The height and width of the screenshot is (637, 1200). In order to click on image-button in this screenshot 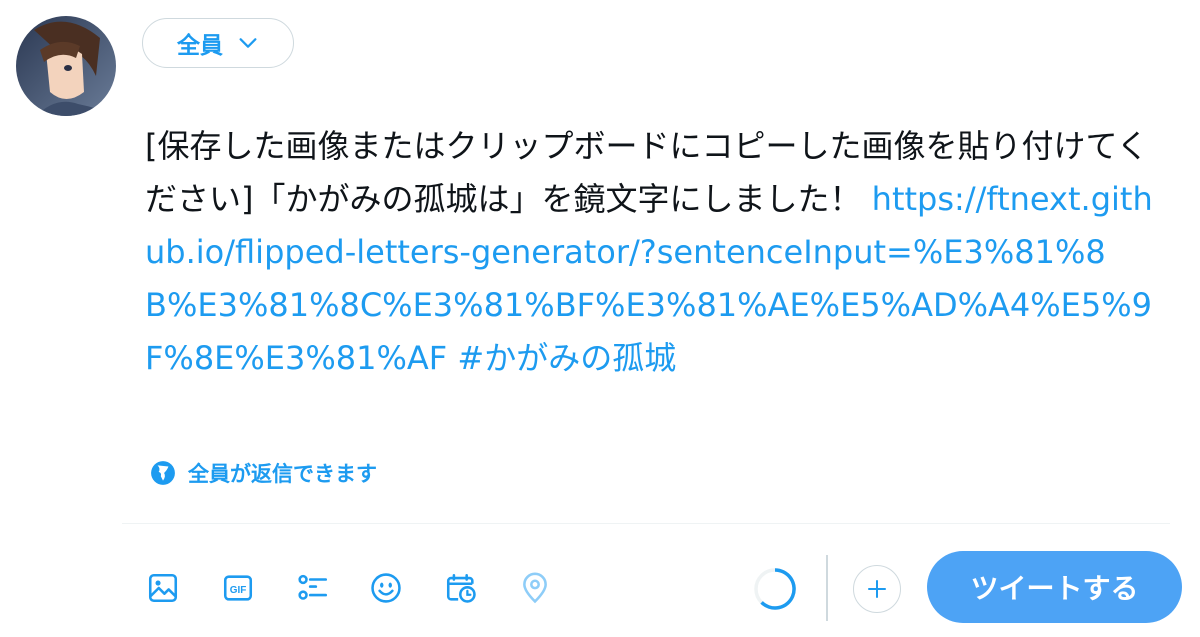, I will do `click(163, 588)`.